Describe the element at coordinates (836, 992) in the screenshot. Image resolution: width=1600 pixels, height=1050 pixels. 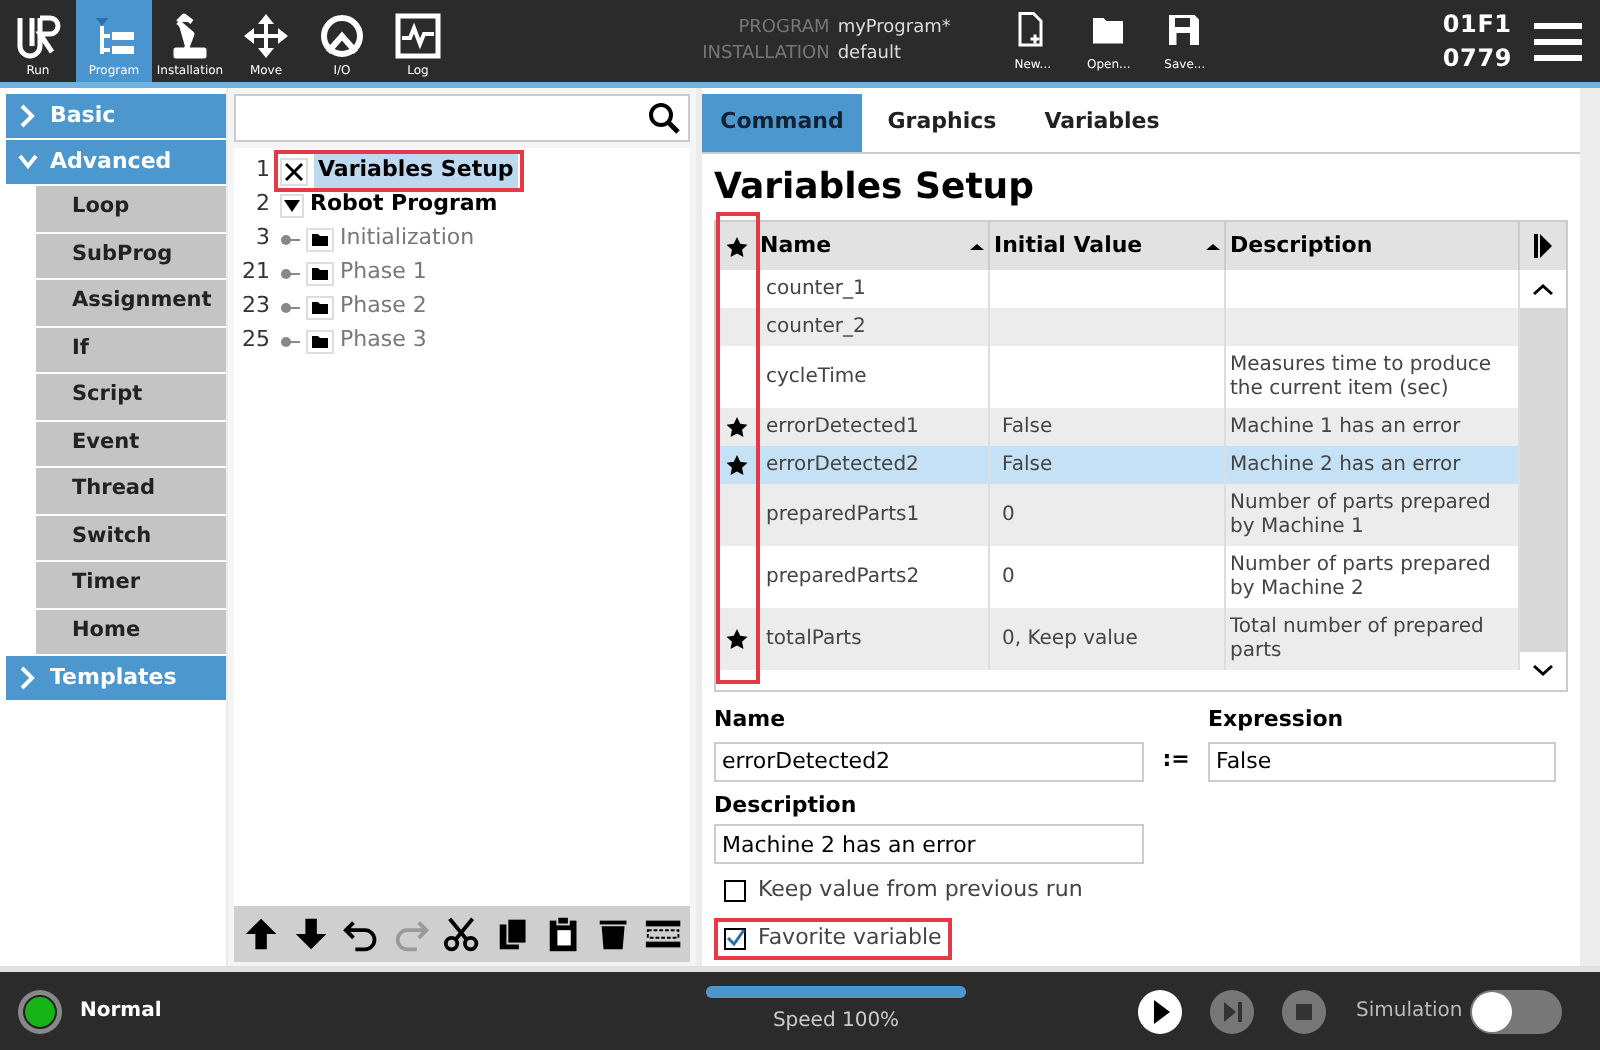
I see `speed-slider` at that location.